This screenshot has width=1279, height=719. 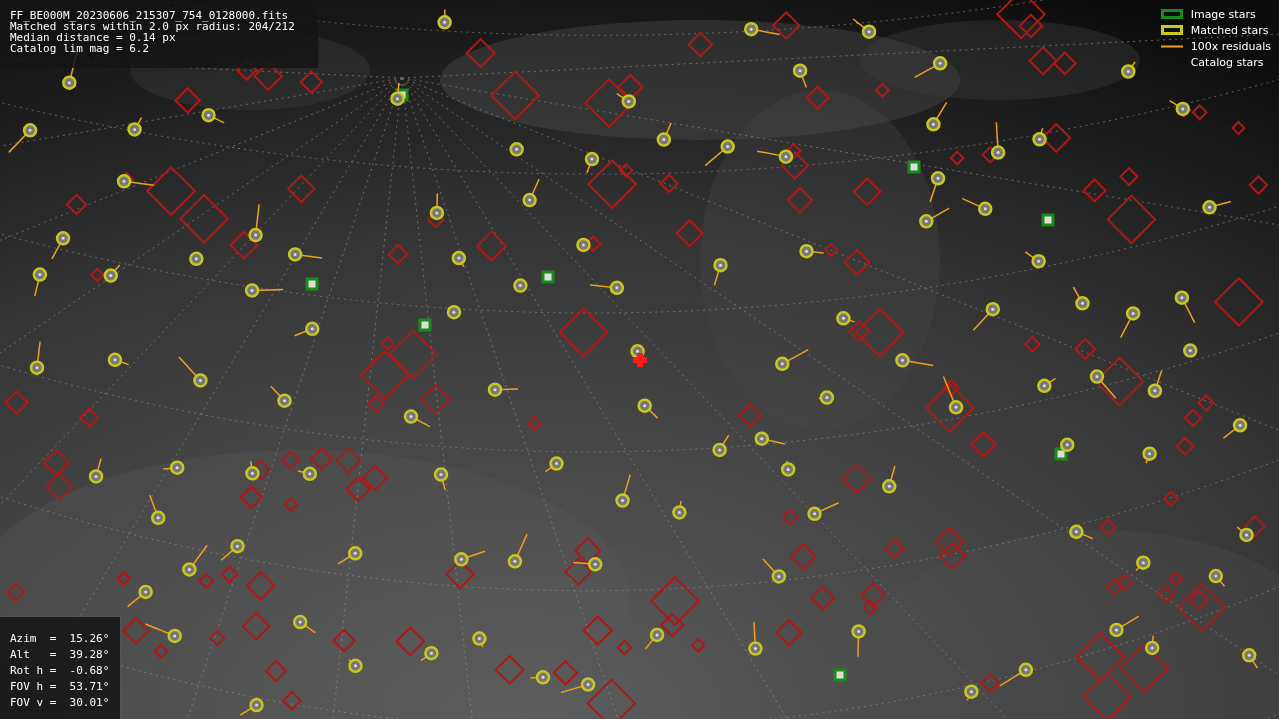 What do you see at coordinates (93, 37) in the screenshot?
I see `info-text: Median distance = 0.14 px` at bounding box center [93, 37].